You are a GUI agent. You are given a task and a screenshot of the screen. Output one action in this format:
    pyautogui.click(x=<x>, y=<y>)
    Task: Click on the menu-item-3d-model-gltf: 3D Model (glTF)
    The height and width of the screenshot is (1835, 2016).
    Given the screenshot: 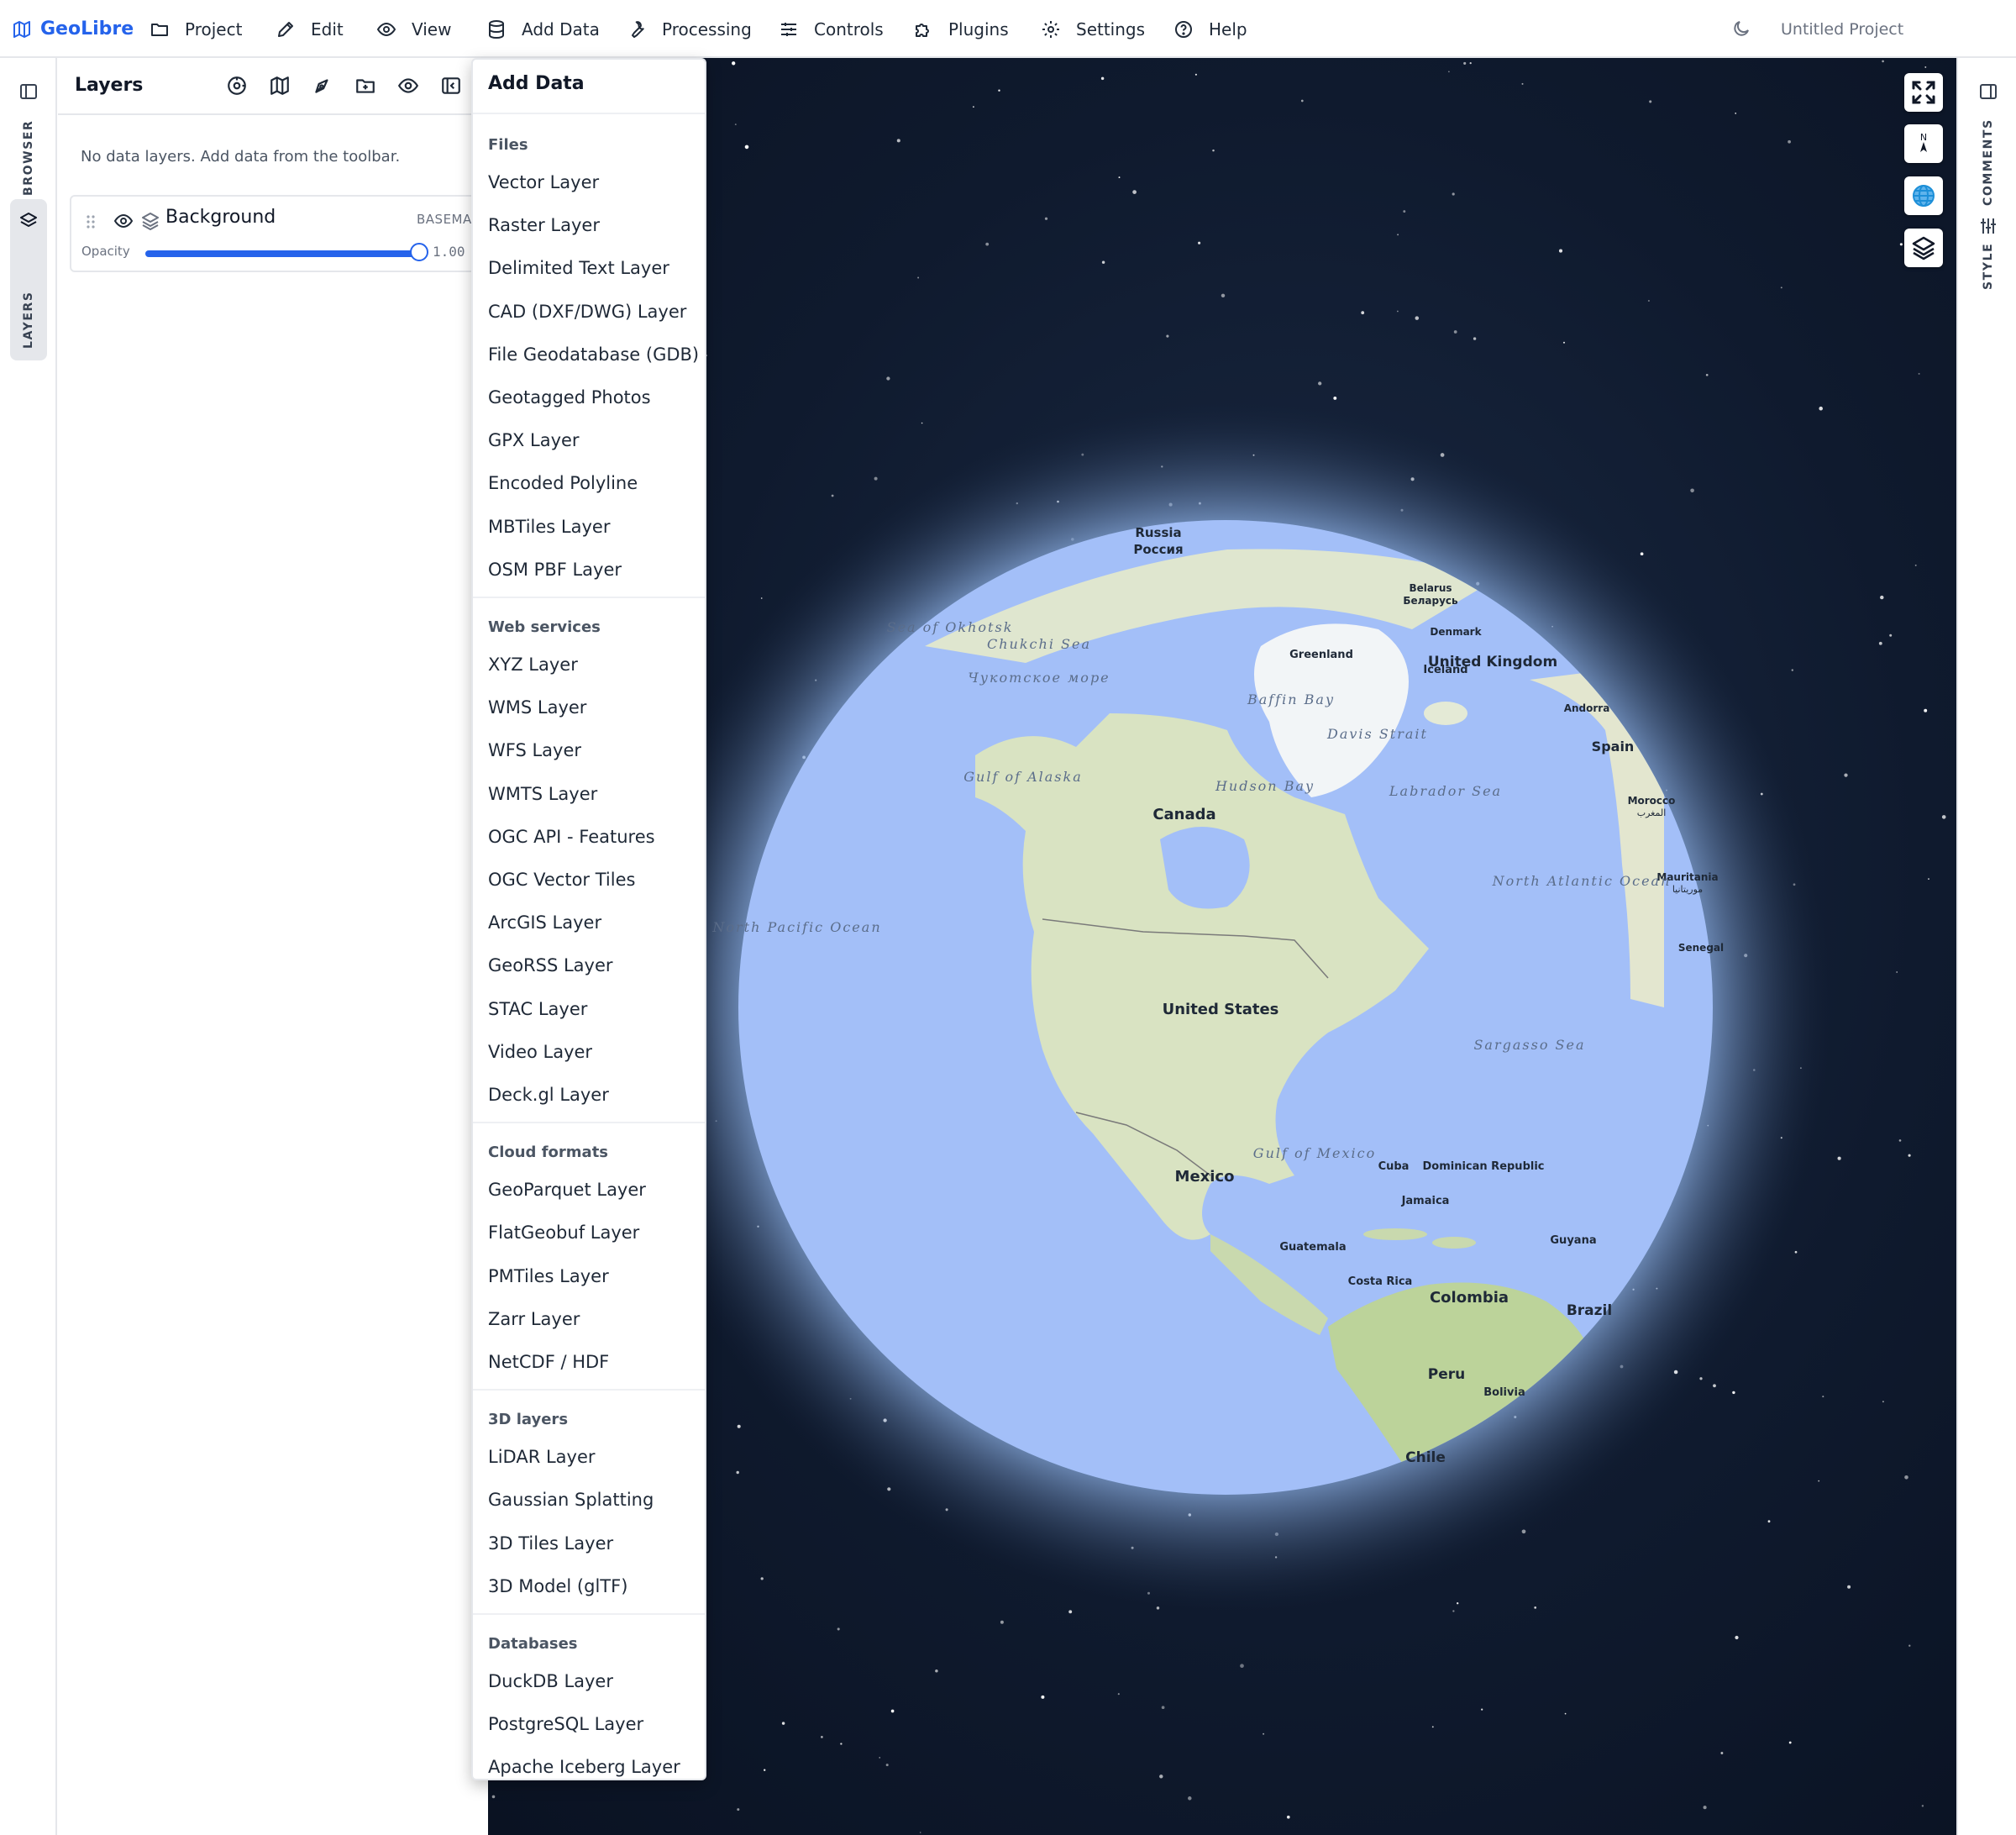 What is the action you would take?
    pyautogui.click(x=557, y=1586)
    